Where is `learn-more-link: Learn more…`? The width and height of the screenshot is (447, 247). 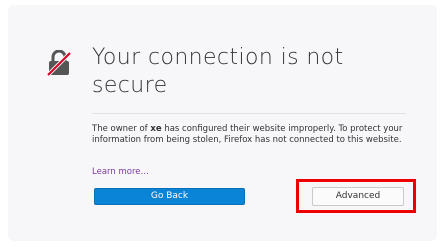
learn-more-link: Learn more… is located at coordinates (120, 172).